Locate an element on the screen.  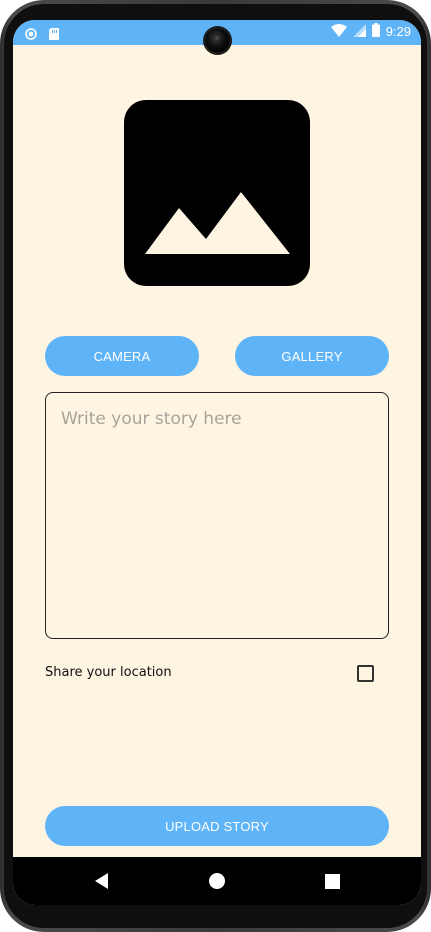
navigation-bar is located at coordinates (217, 881).